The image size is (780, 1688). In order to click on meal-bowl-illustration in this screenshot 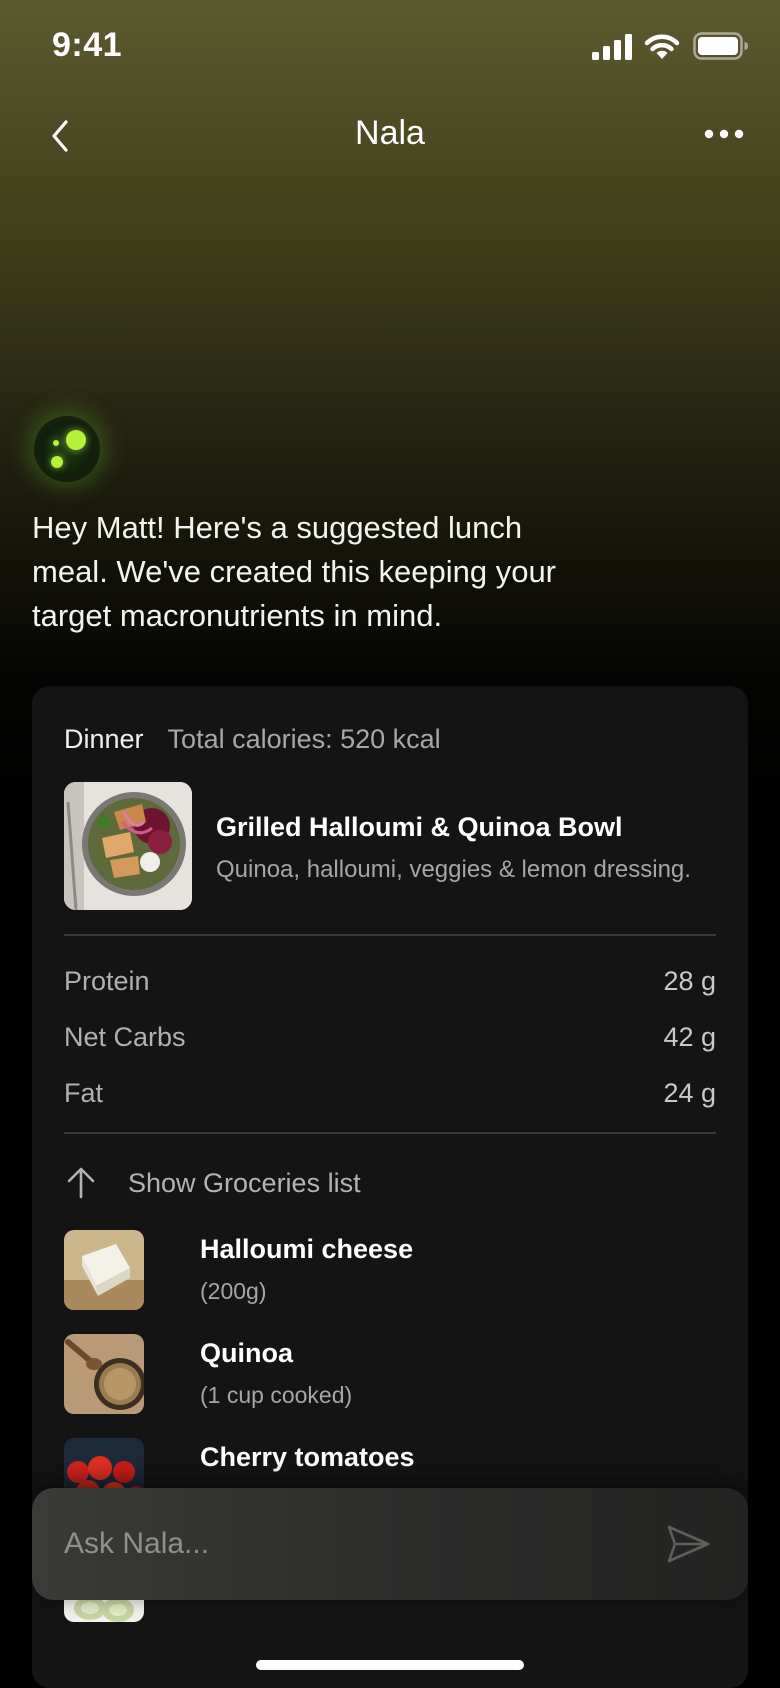, I will do `click(128, 846)`.